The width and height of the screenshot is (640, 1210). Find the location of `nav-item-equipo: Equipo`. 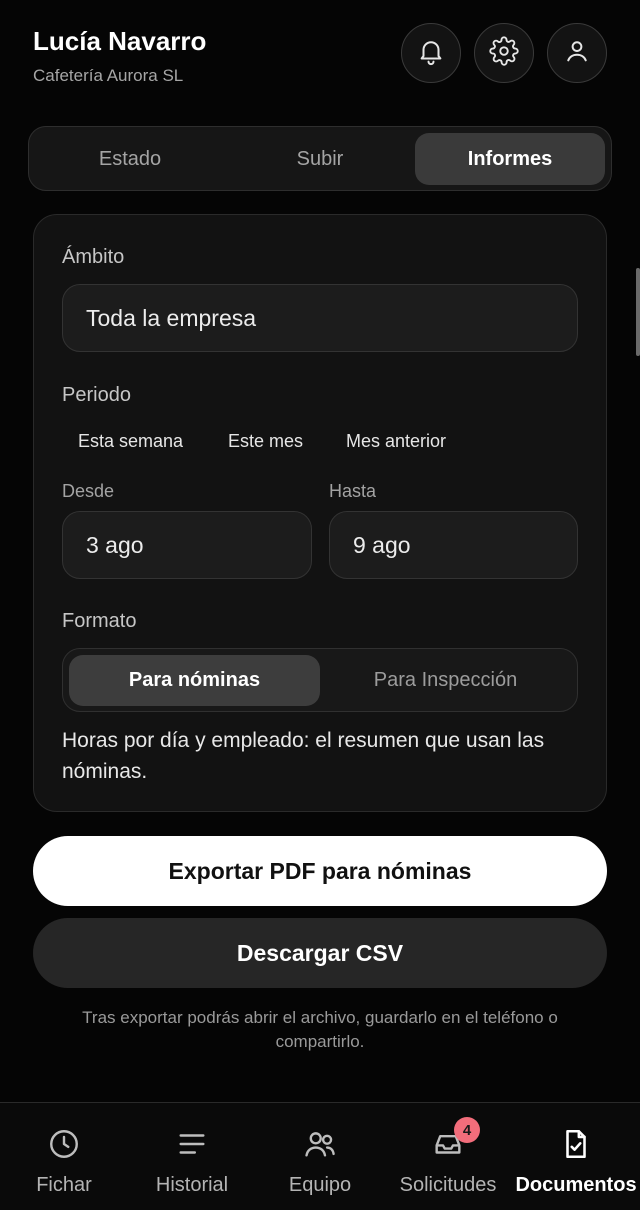

nav-item-equipo: Equipo is located at coordinates (320, 1156).